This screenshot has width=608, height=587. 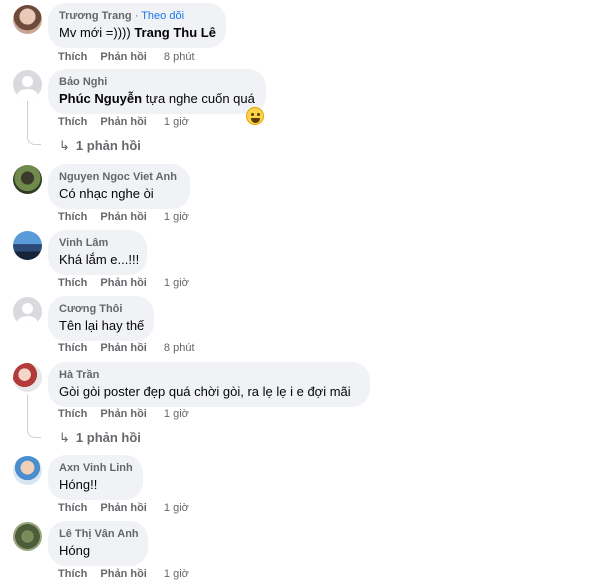 What do you see at coordinates (159, 16) in the screenshot?
I see `follow-link: · Theo dõi` at bounding box center [159, 16].